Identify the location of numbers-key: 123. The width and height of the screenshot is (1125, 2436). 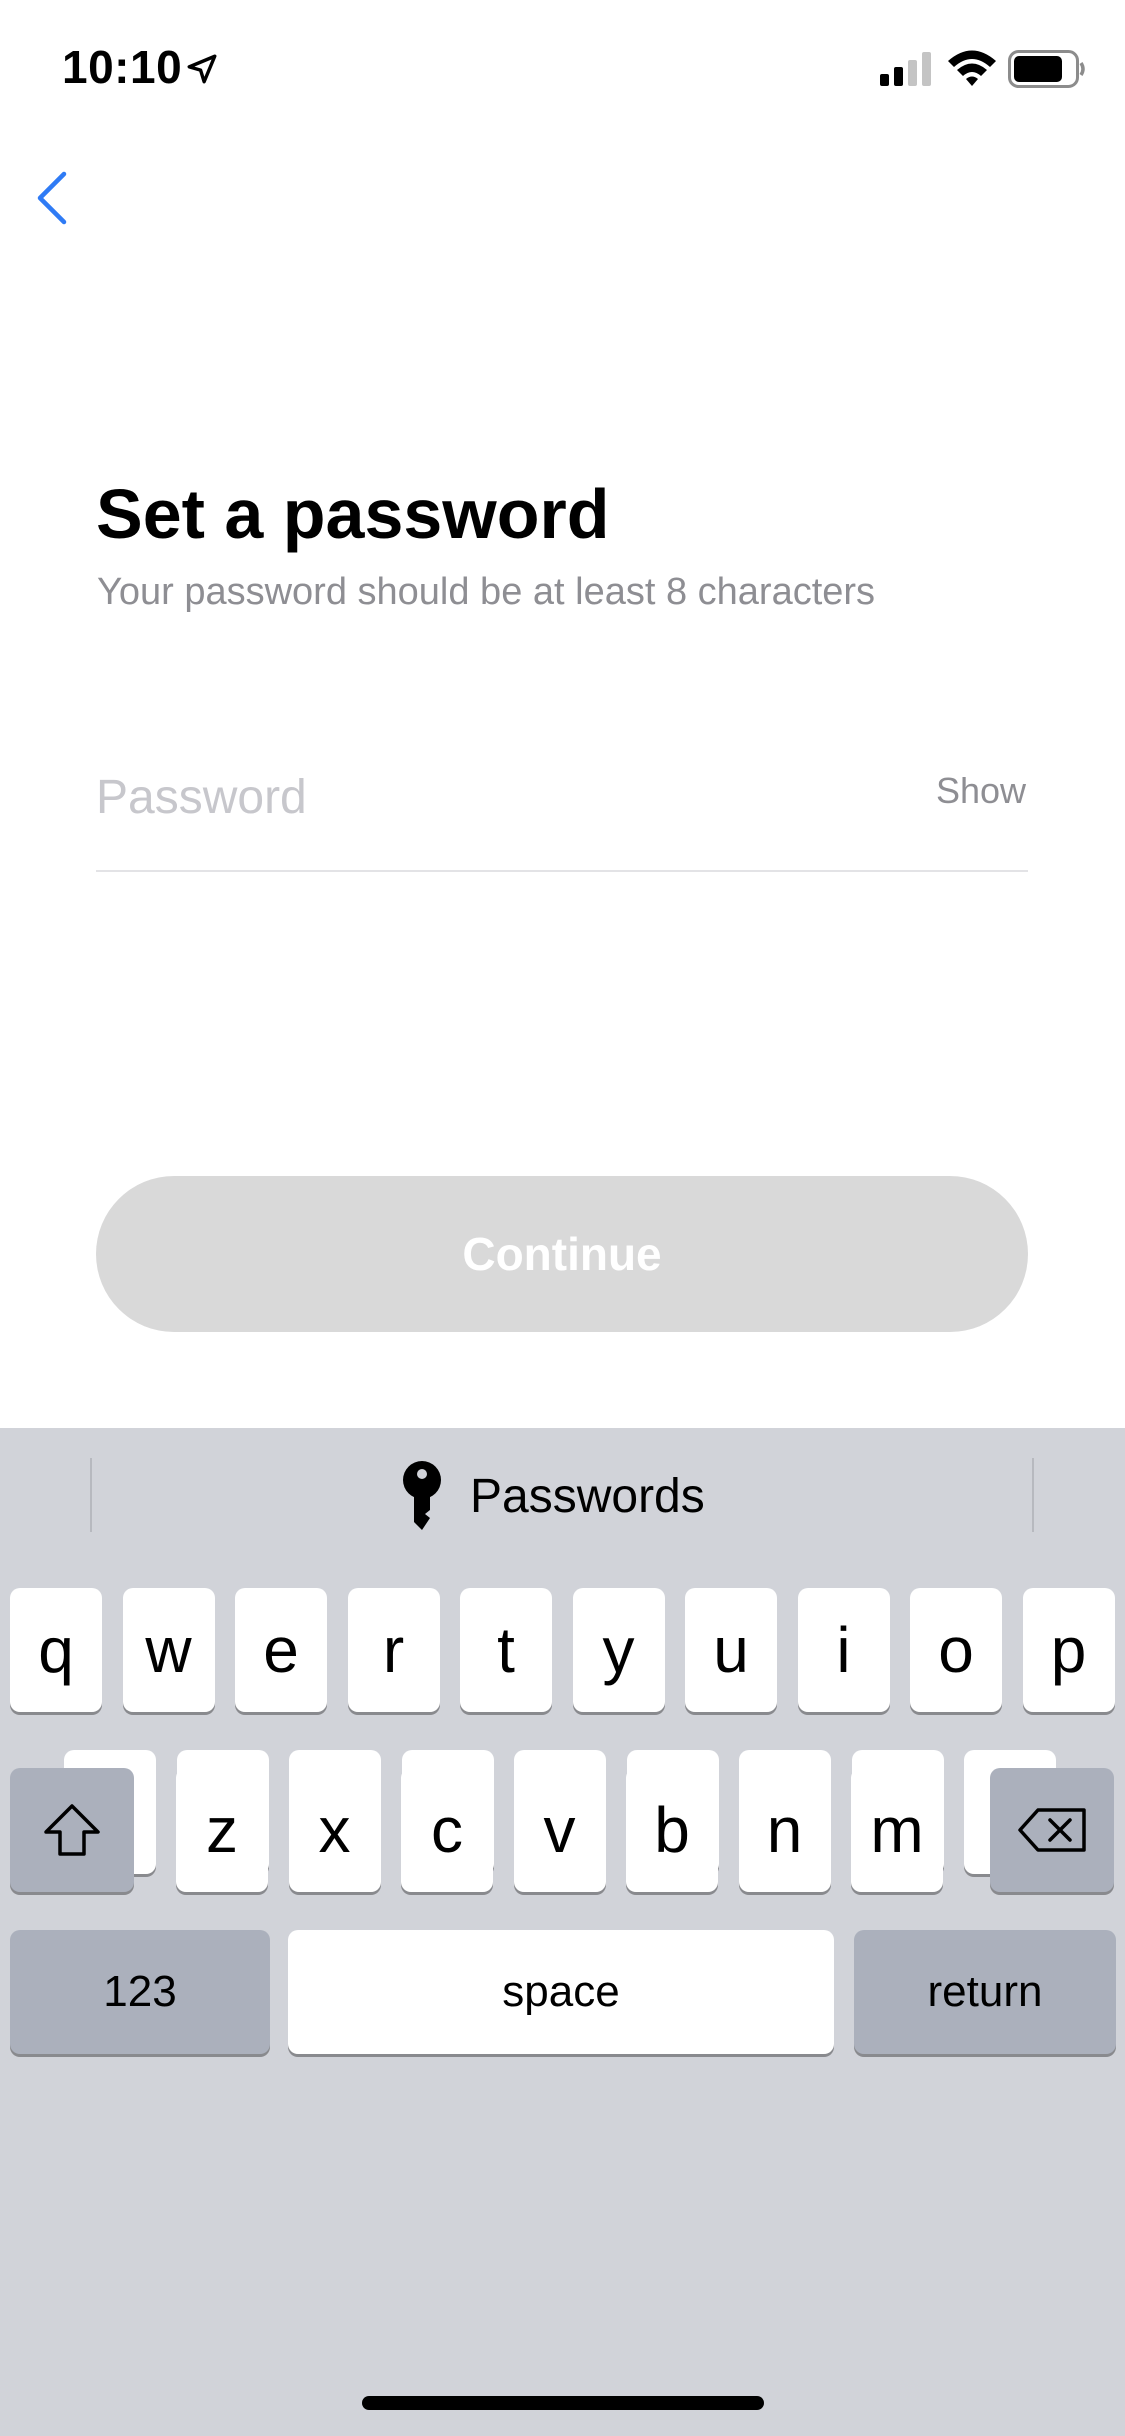
(140, 1992).